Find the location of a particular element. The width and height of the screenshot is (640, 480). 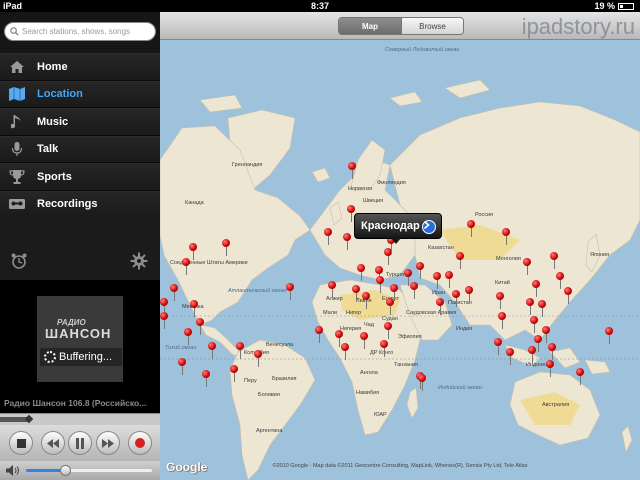

sidebar-item-label: Location is located at coordinates (60, 94).